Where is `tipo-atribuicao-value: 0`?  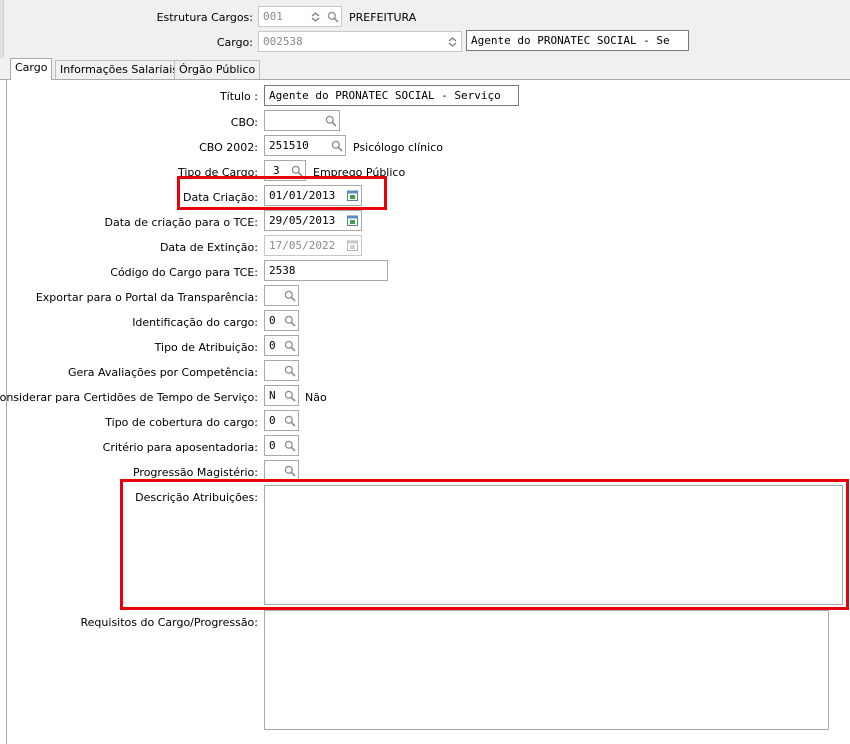 tipo-atribuicao-value: 0 is located at coordinates (272, 345).